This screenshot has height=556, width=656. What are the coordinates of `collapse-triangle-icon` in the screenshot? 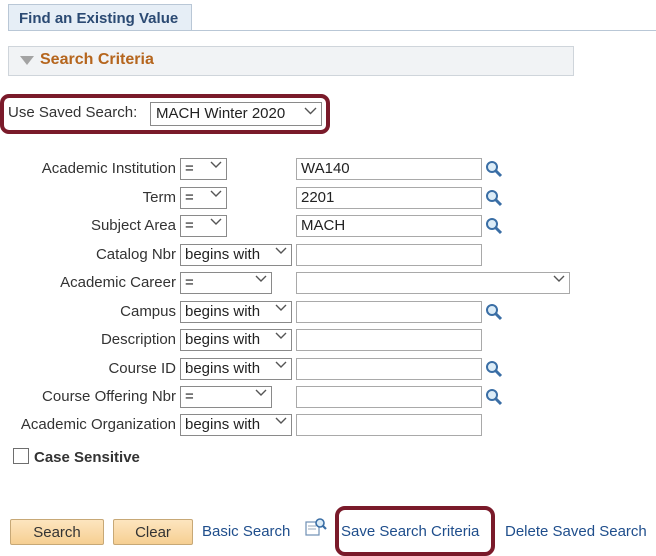 It's located at (27, 60).